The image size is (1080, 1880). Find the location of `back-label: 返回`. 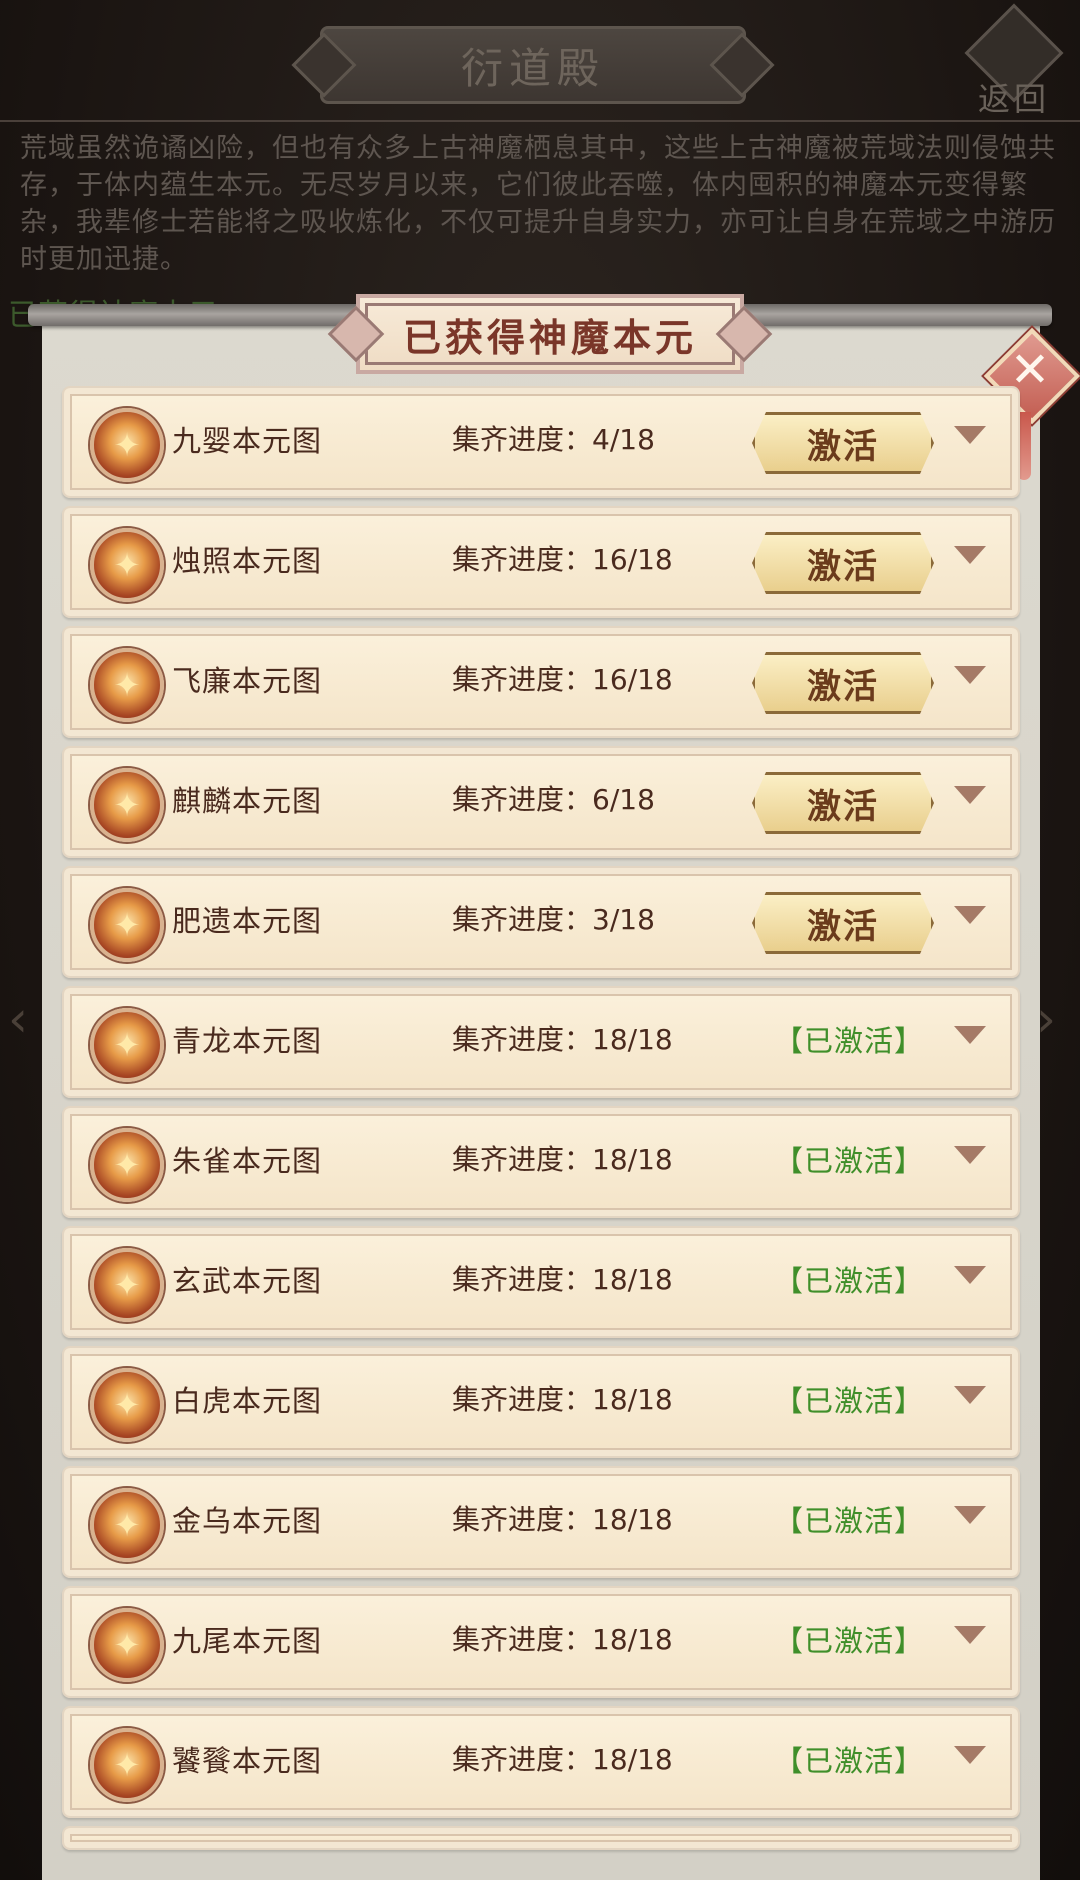

back-label: 返回 is located at coordinates (1013, 99).